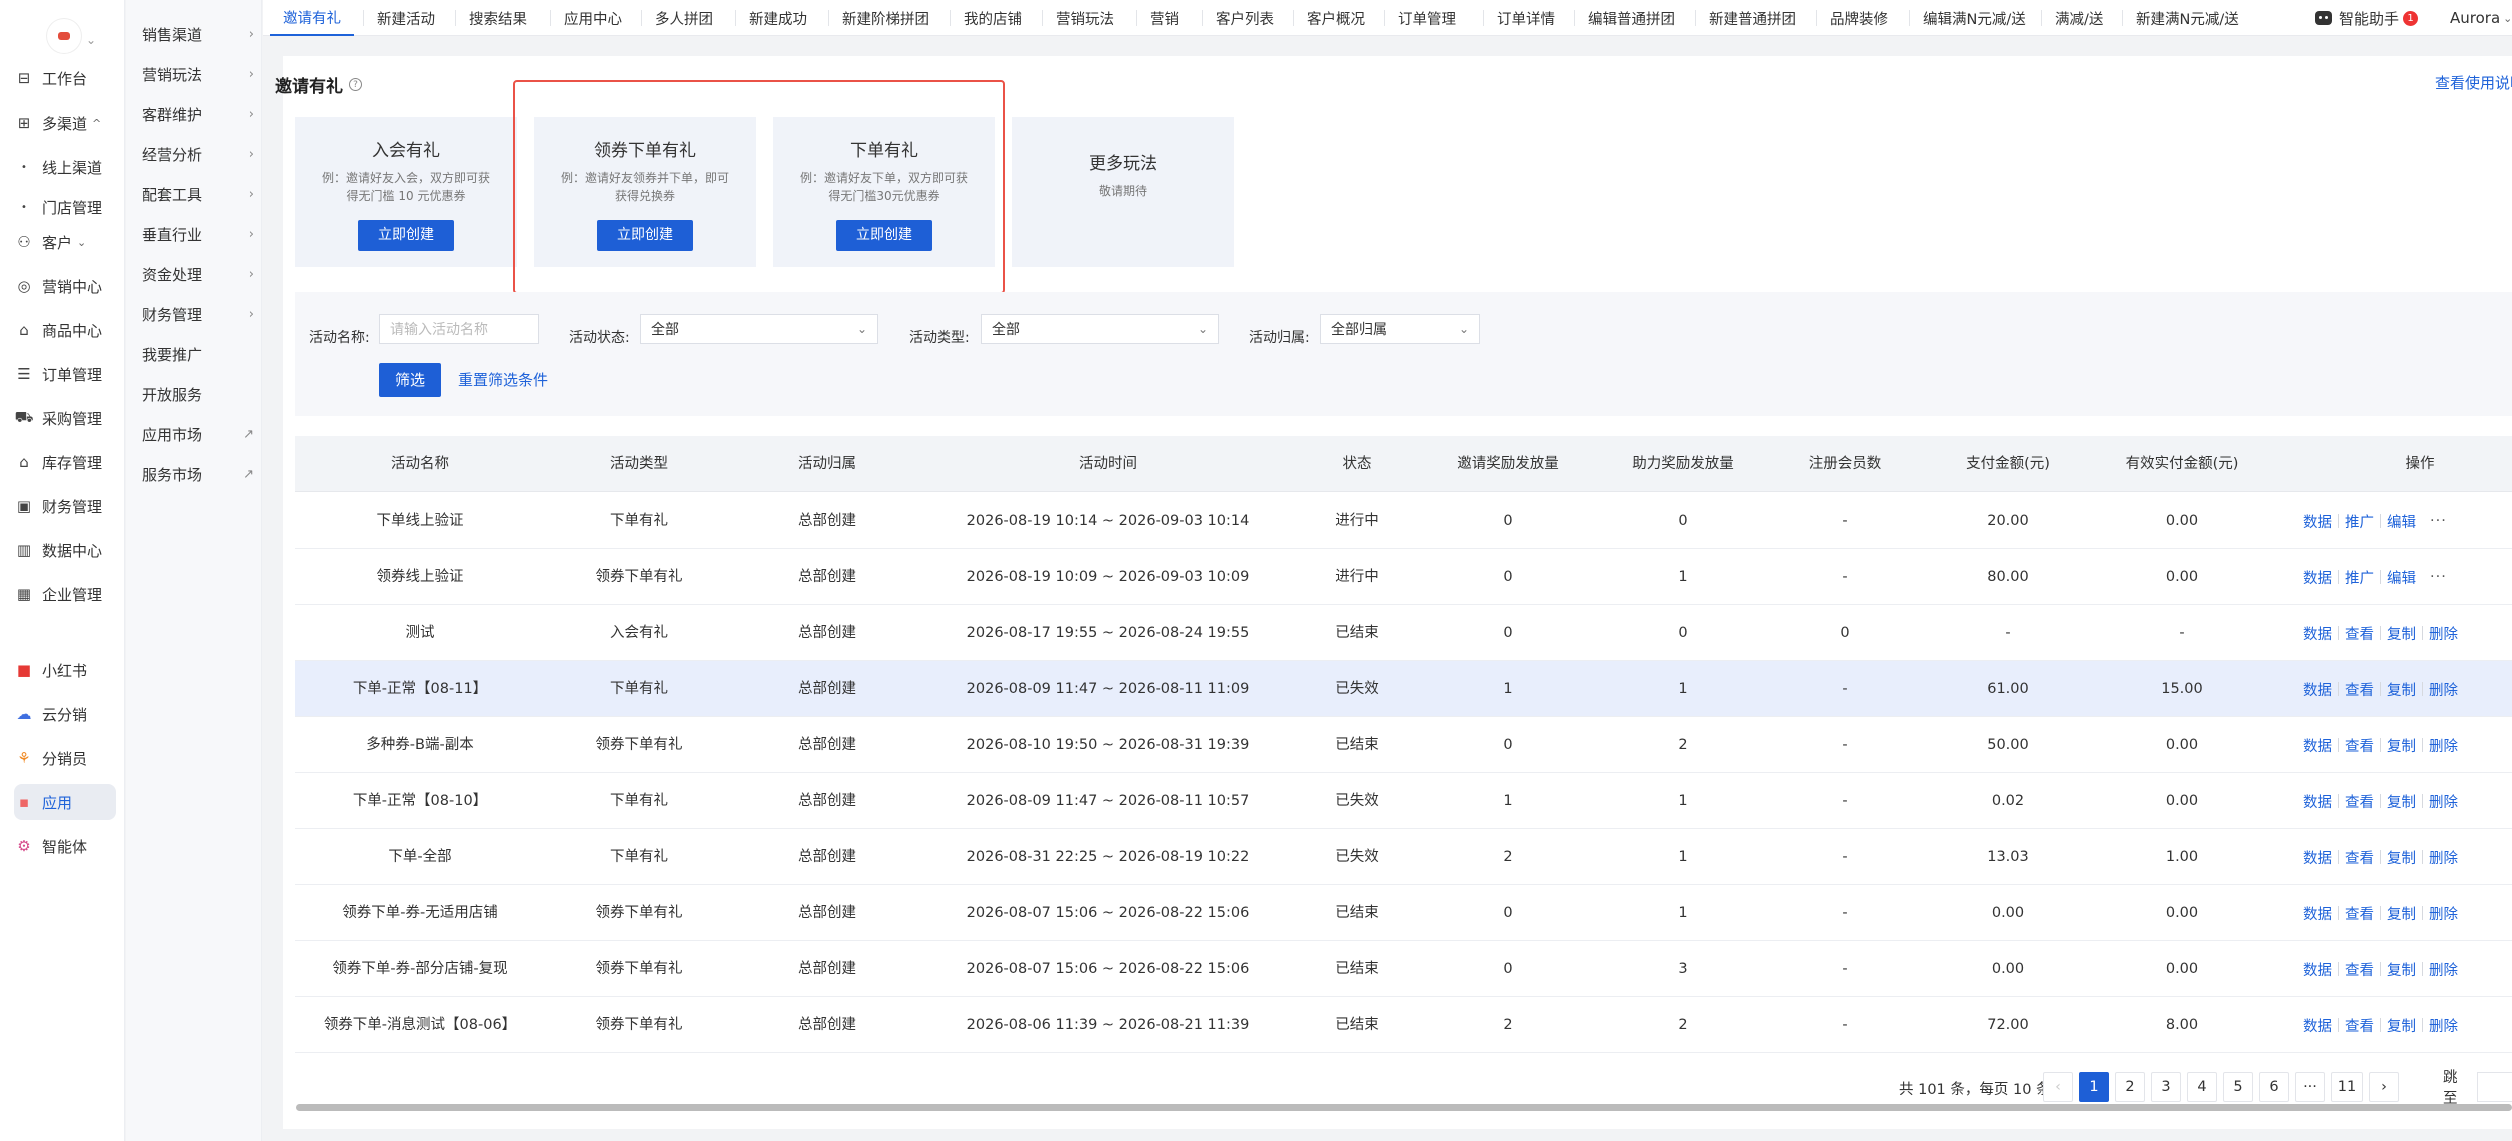  What do you see at coordinates (2166, 1087) in the screenshot?
I see `page-button-3: 3` at bounding box center [2166, 1087].